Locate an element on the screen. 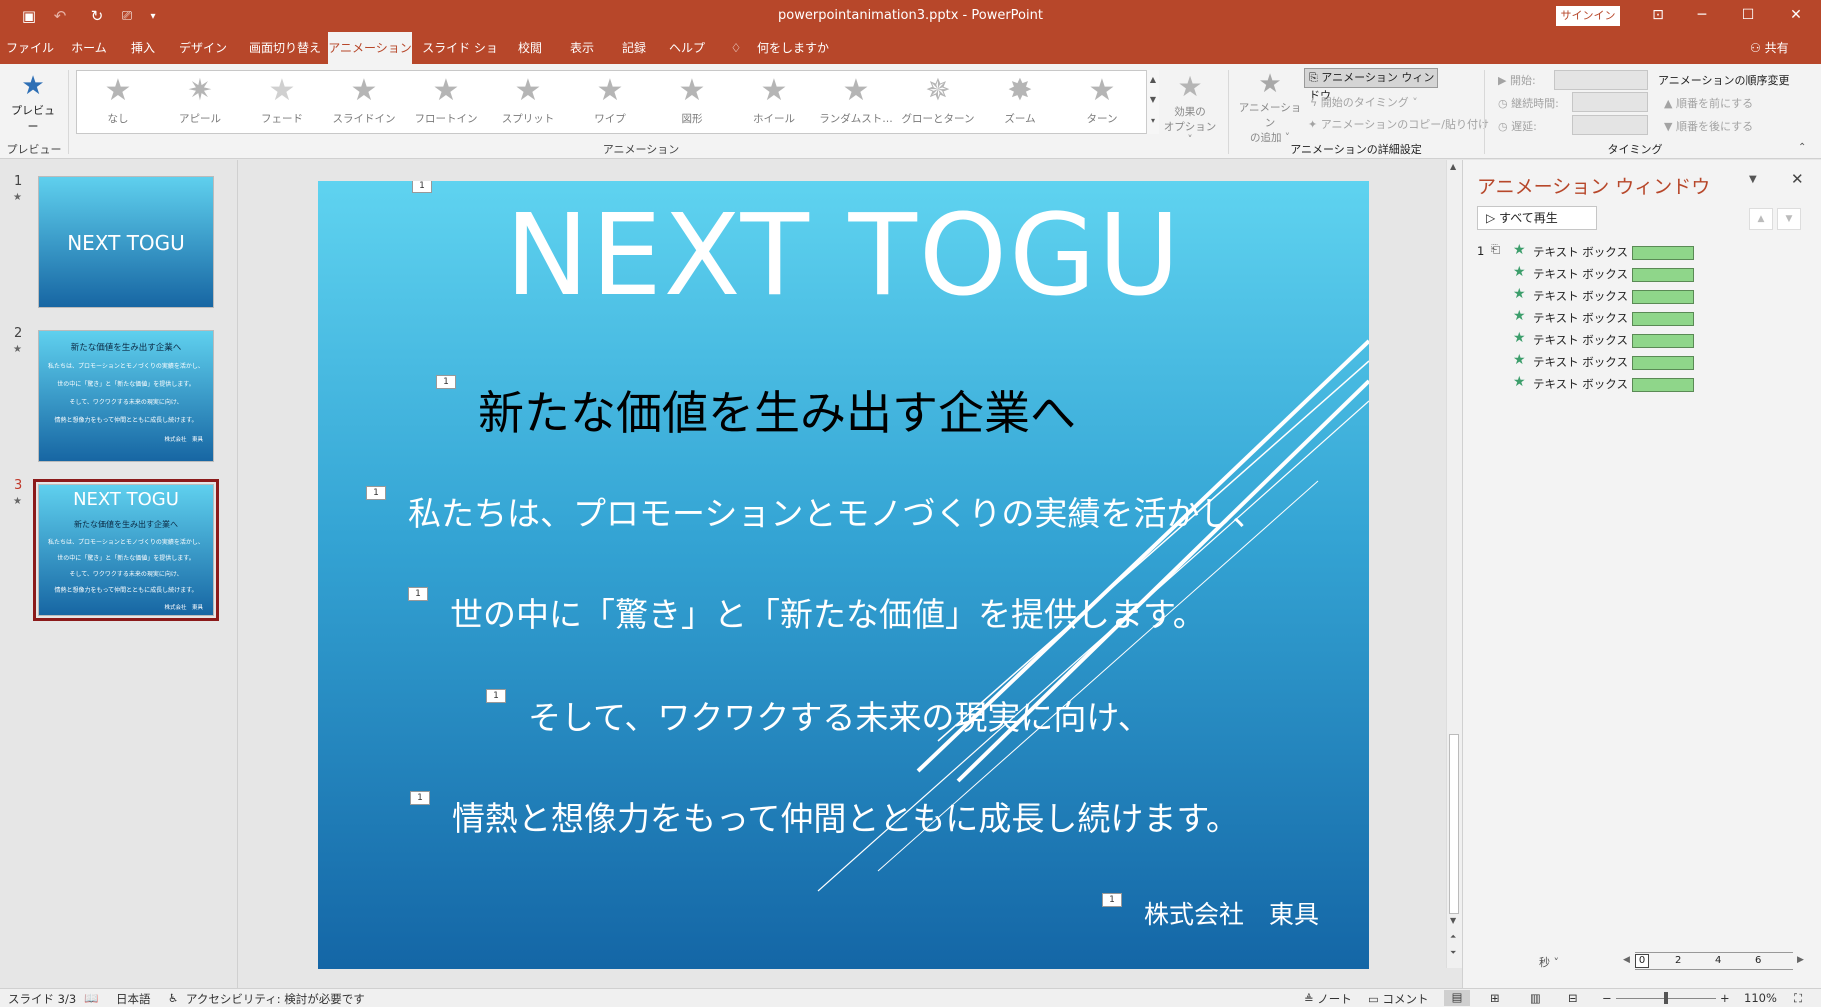 This screenshot has width=1821, height=1007. slide-sorter-icon: ⊞ is located at coordinates (1495, 998).